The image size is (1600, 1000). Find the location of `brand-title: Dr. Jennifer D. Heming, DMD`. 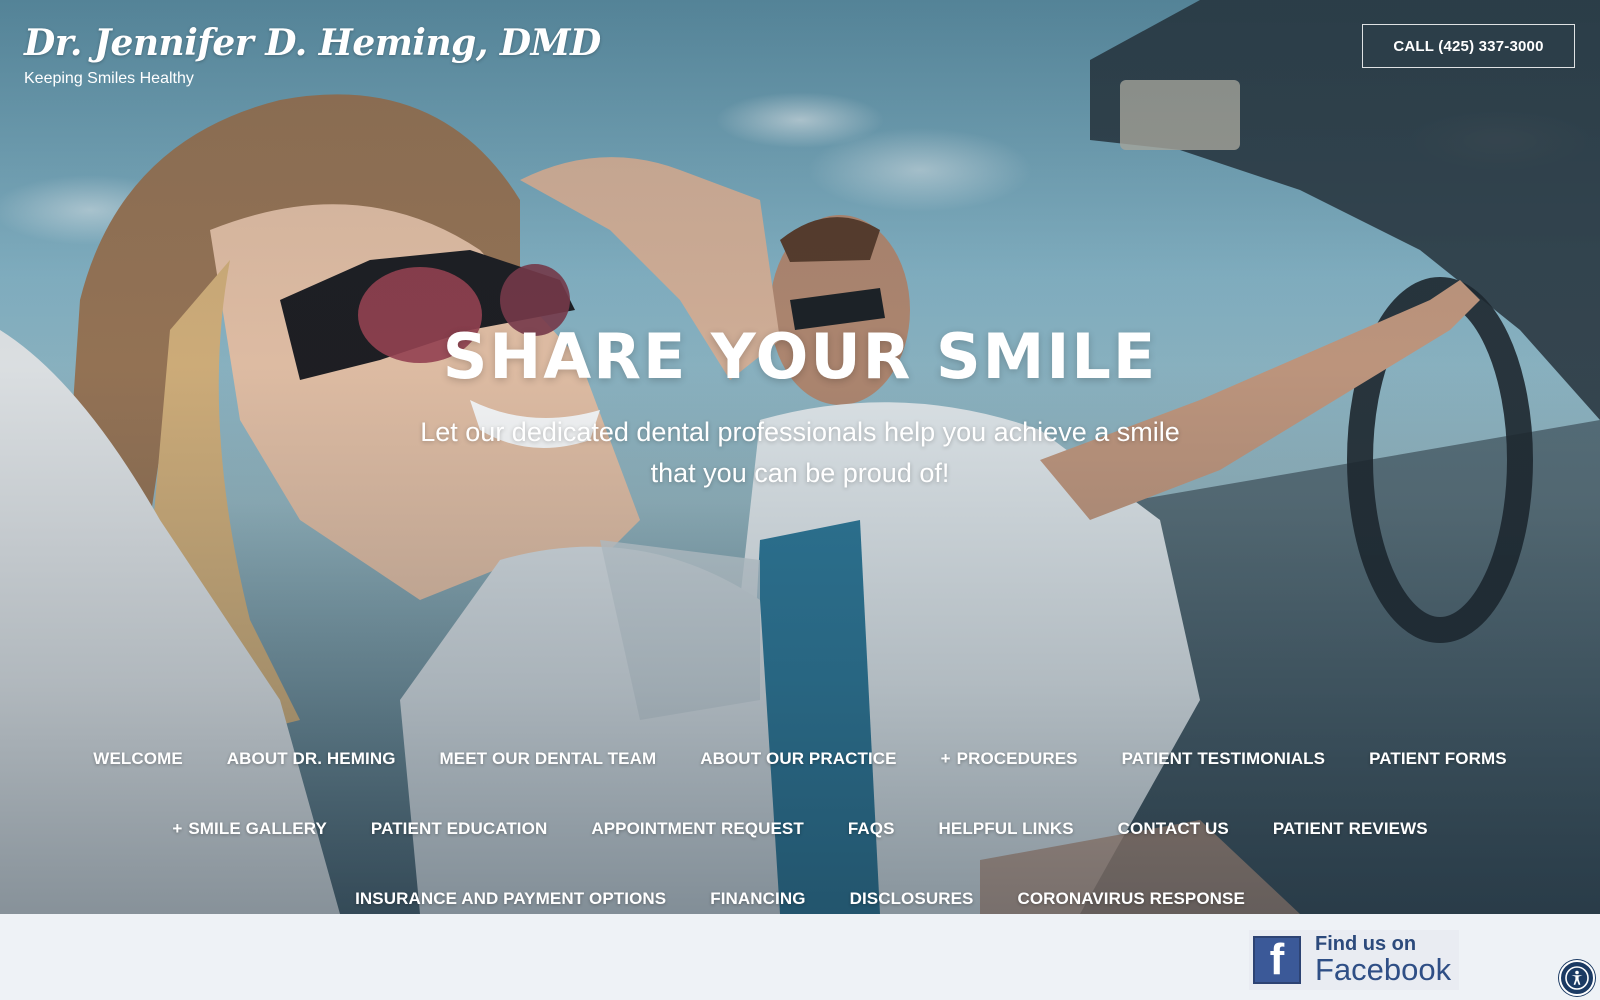

brand-title: Dr. Jennifer D. Heming, DMD is located at coordinates (312, 43).